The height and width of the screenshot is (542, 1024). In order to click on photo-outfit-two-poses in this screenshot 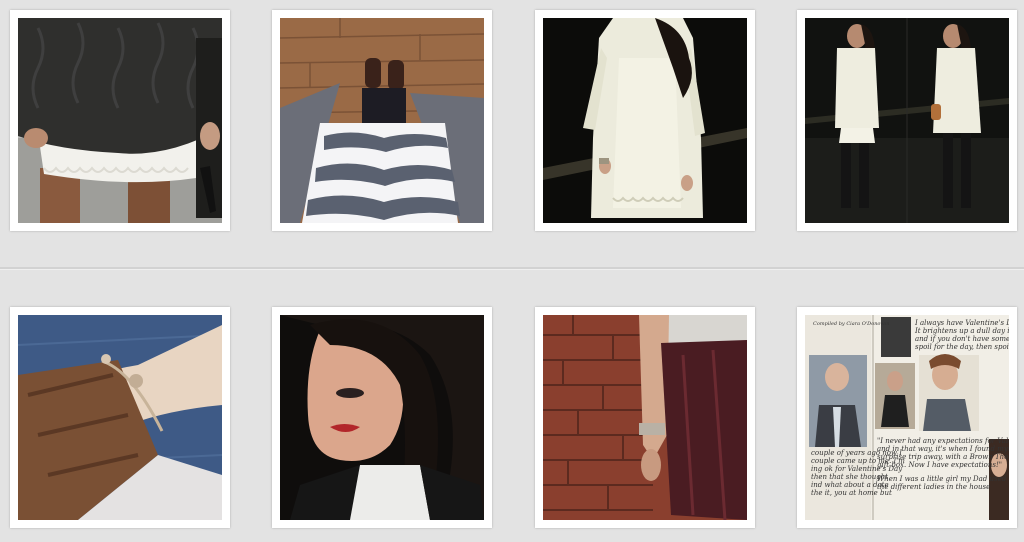, I will do `click(907, 120)`.